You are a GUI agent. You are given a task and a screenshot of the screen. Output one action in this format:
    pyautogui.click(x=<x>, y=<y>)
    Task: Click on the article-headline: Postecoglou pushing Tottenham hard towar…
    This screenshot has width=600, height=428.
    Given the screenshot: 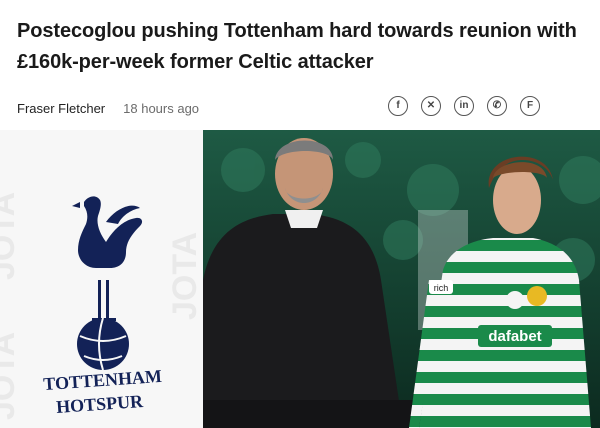 What is the action you would take?
    pyautogui.click(x=297, y=46)
    